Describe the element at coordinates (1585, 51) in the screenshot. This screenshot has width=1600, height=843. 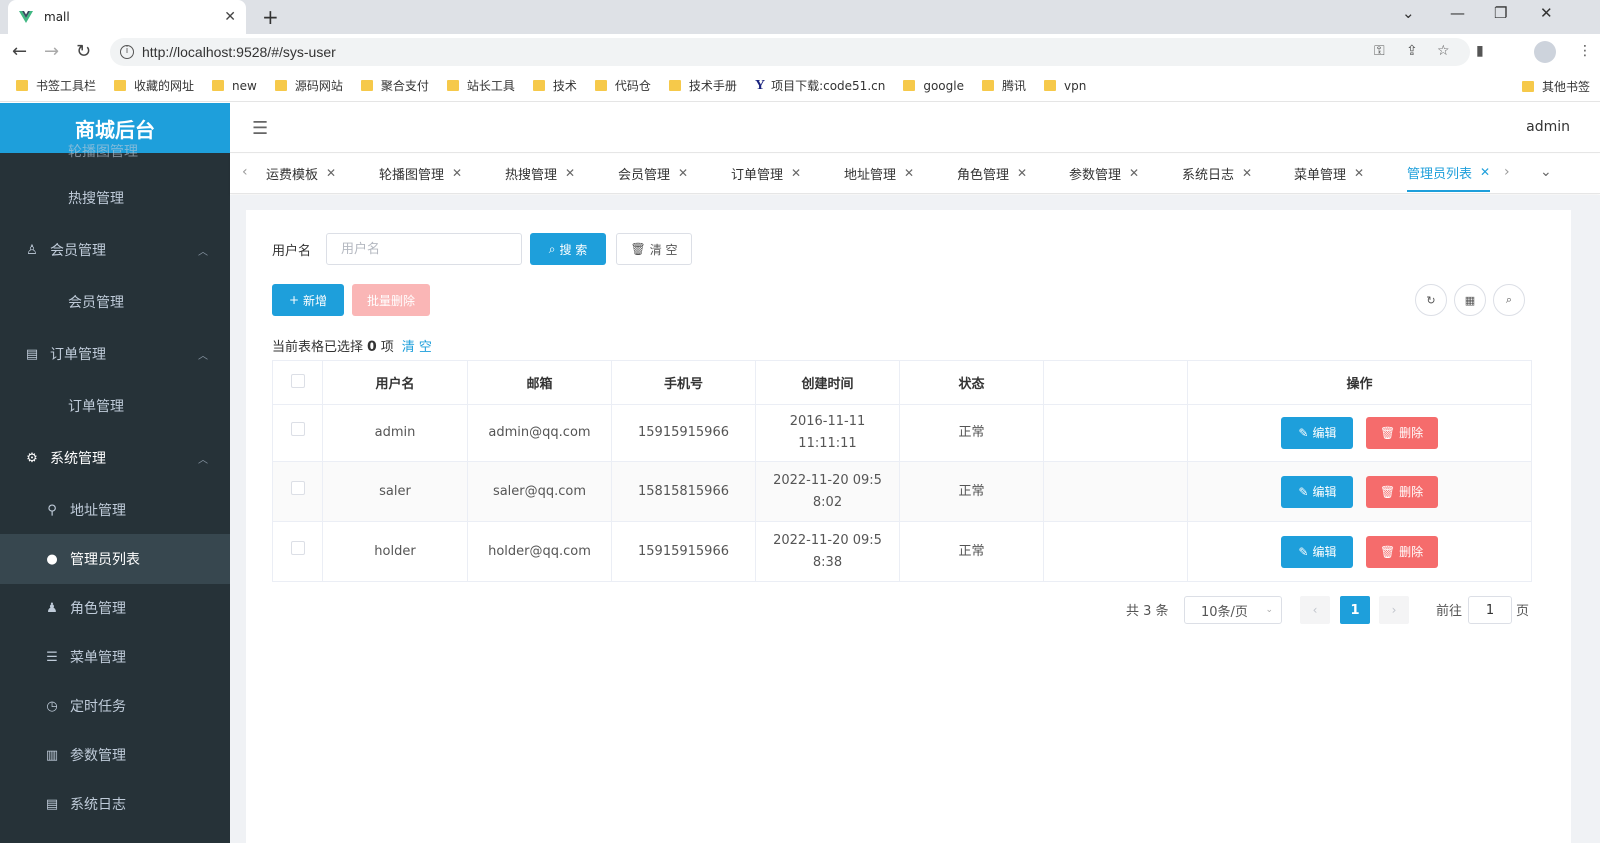
I see `browser-menu-icon: ⋮` at that location.